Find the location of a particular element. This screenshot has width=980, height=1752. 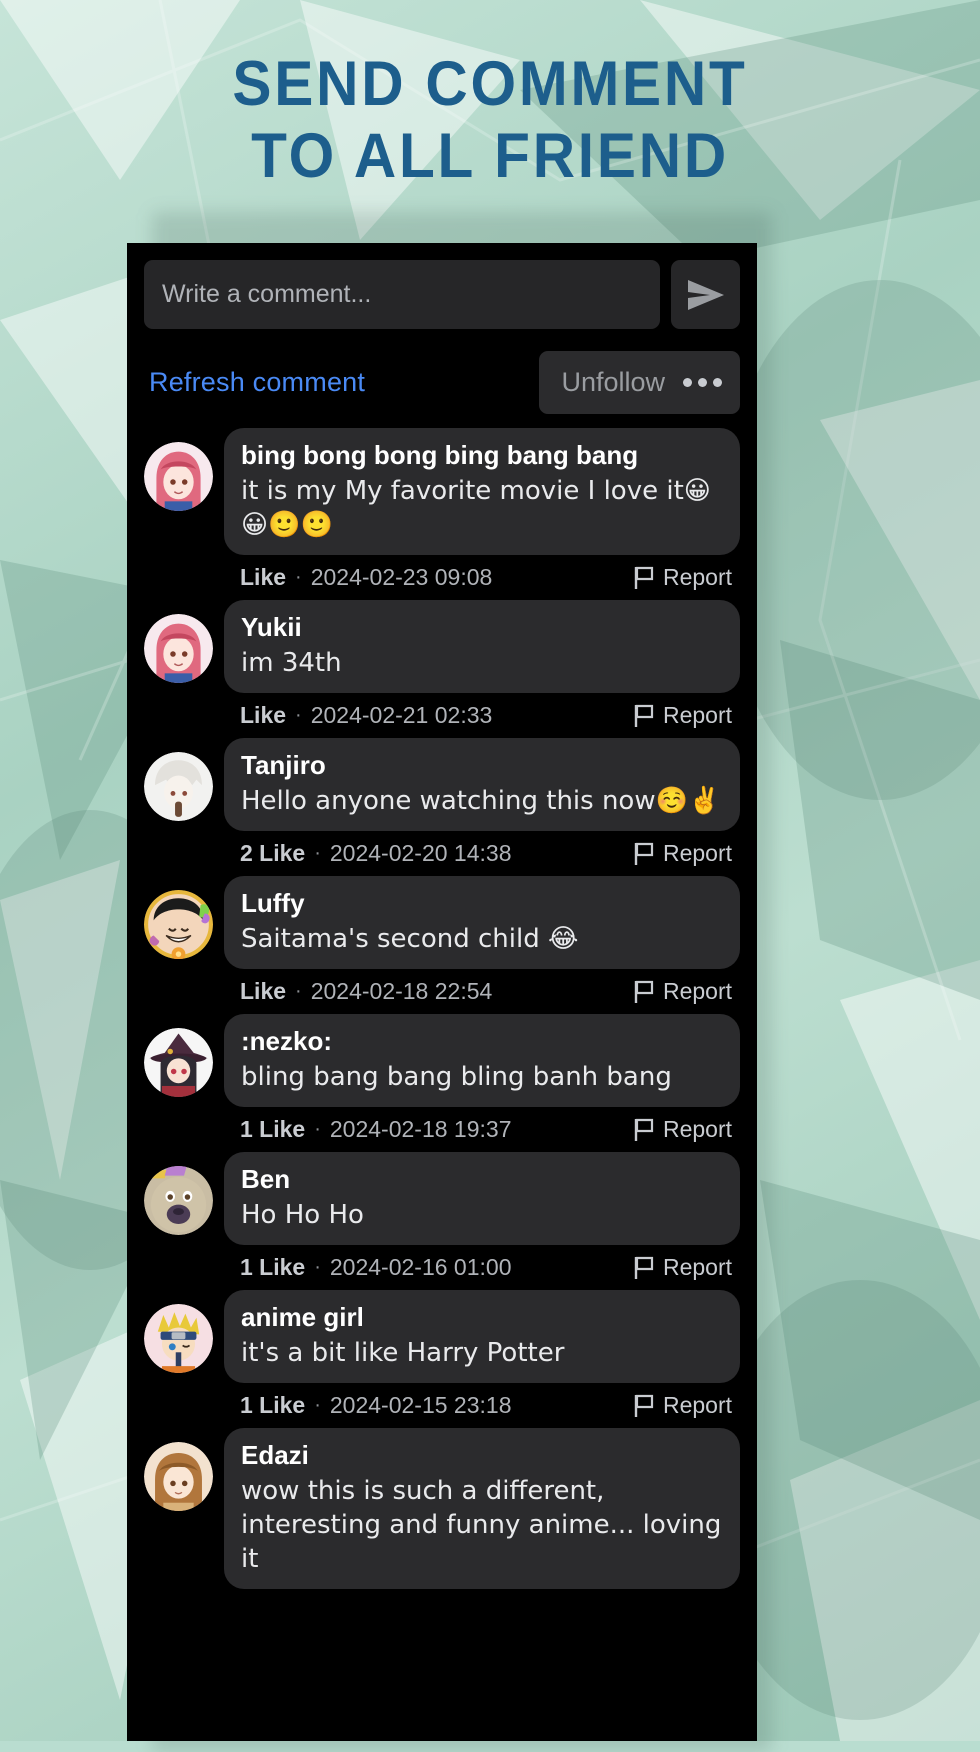

comment-timestamp: 2024-02-20 14:38 is located at coordinates (420, 853).